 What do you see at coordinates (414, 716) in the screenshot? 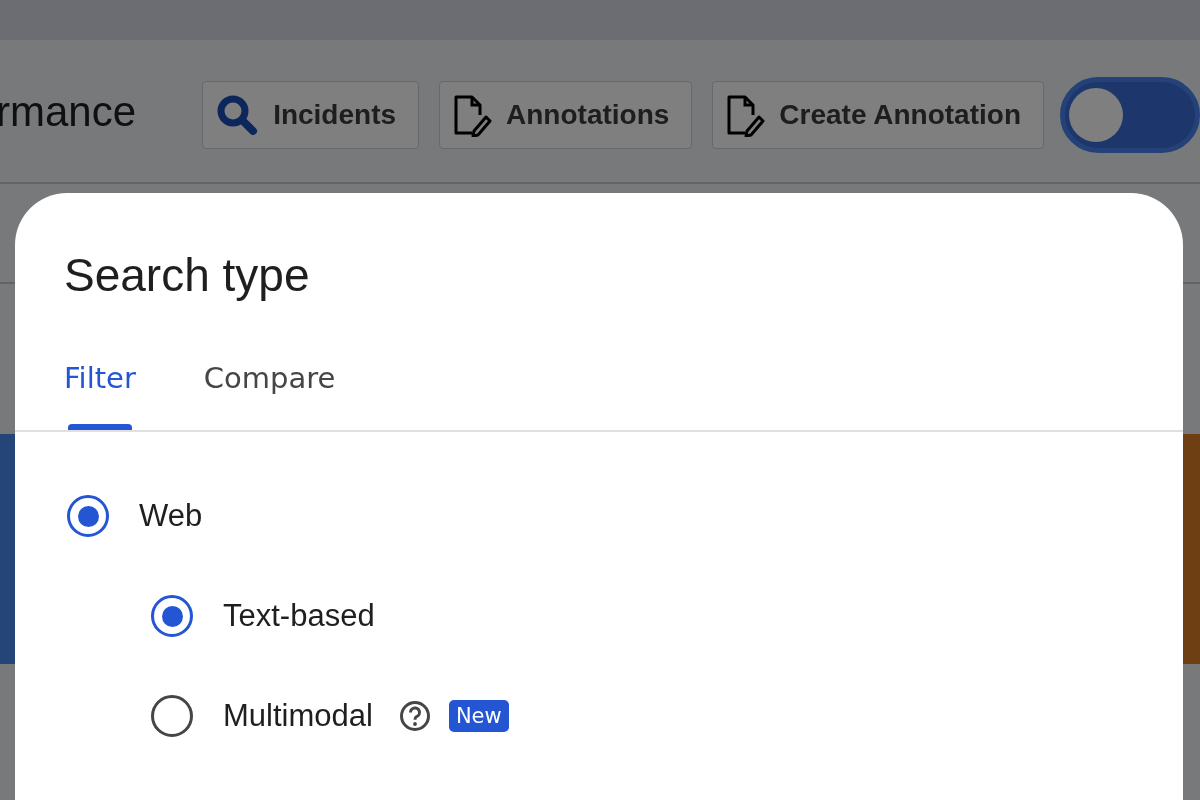
I see `help-icon` at bounding box center [414, 716].